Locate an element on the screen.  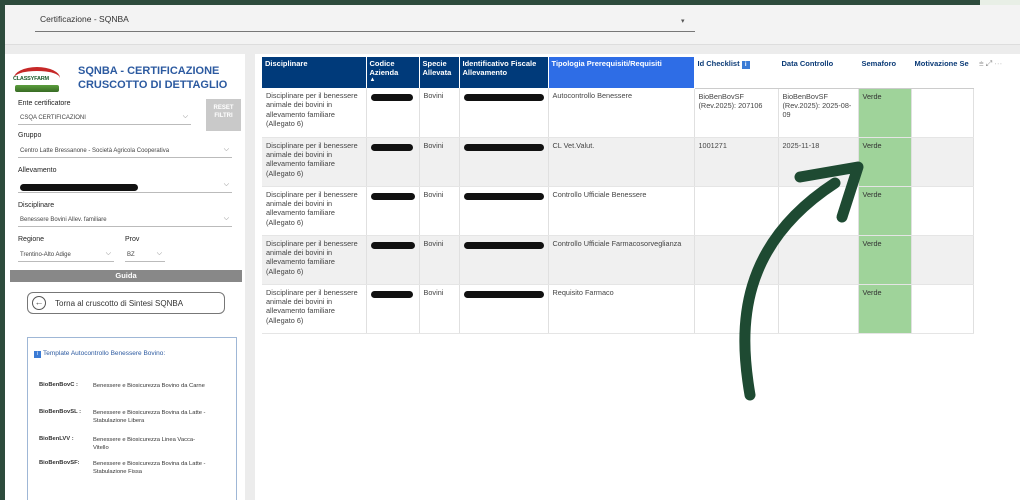
col-tipologia: Tipologia Prerequisiti/Requisiti is located at coordinates (621, 72).